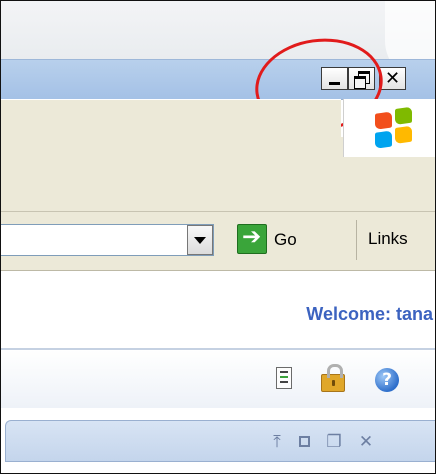 This screenshot has height=474, width=436. What do you see at coordinates (218, 241) in the screenshot?
I see `address-bar: Go Links` at bounding box center [218, 241].